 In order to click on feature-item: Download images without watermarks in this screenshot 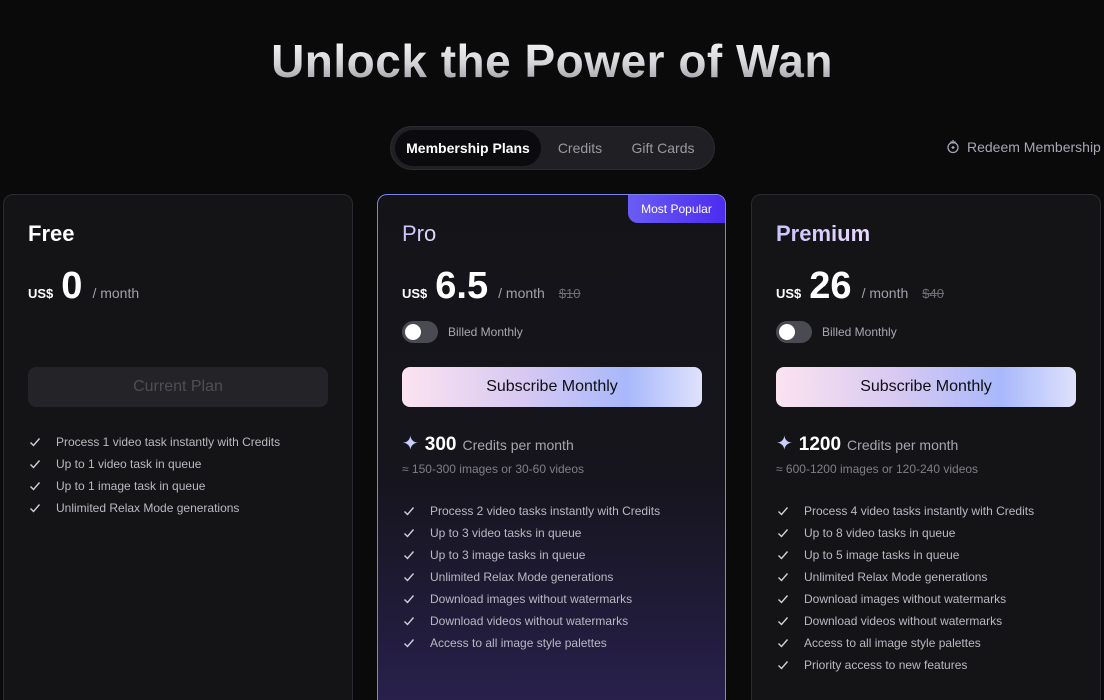, I will do `click(905, 599)`.